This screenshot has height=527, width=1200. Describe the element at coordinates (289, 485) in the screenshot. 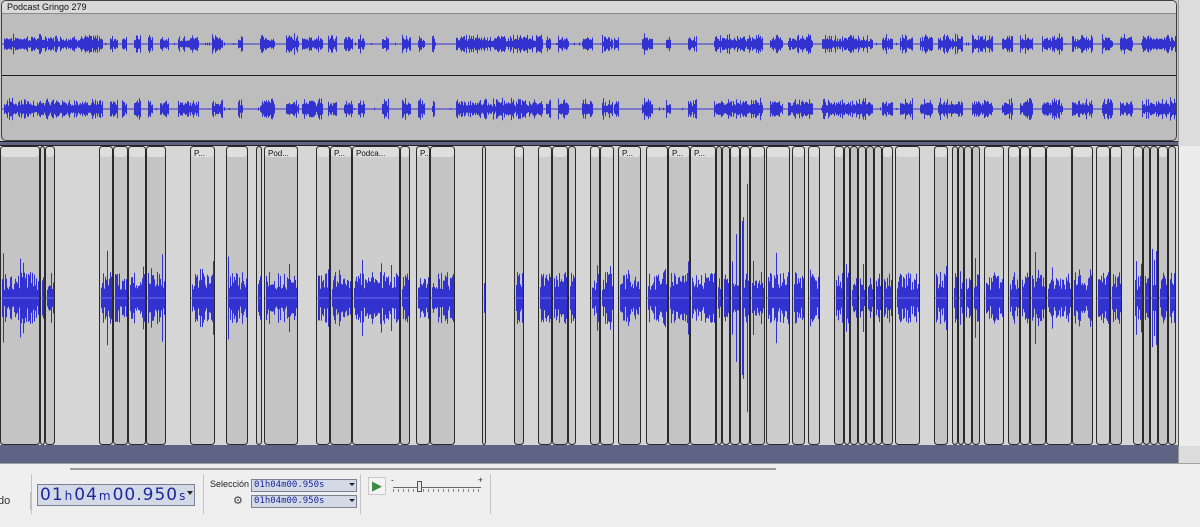

I see `selection-start-value: 01h04m00.950s` at that location.